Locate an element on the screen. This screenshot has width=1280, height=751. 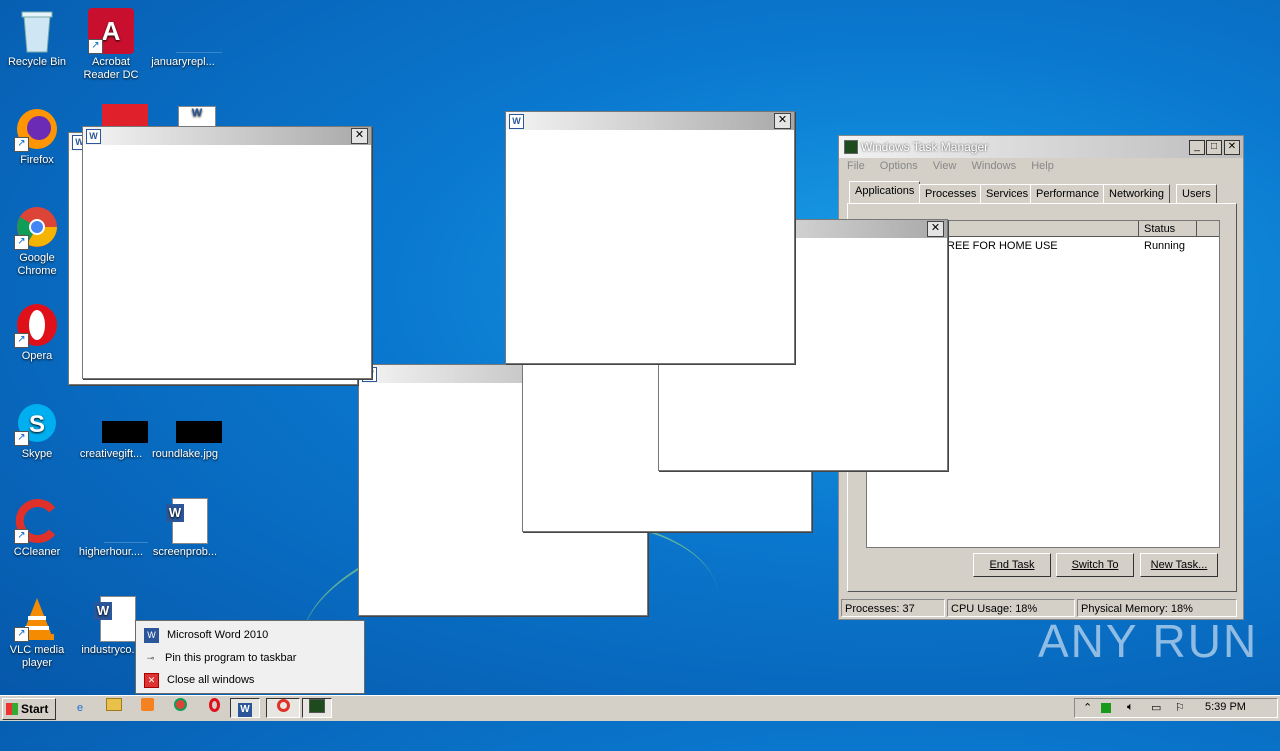
start-label: Start is located at coordinates (35, 709).